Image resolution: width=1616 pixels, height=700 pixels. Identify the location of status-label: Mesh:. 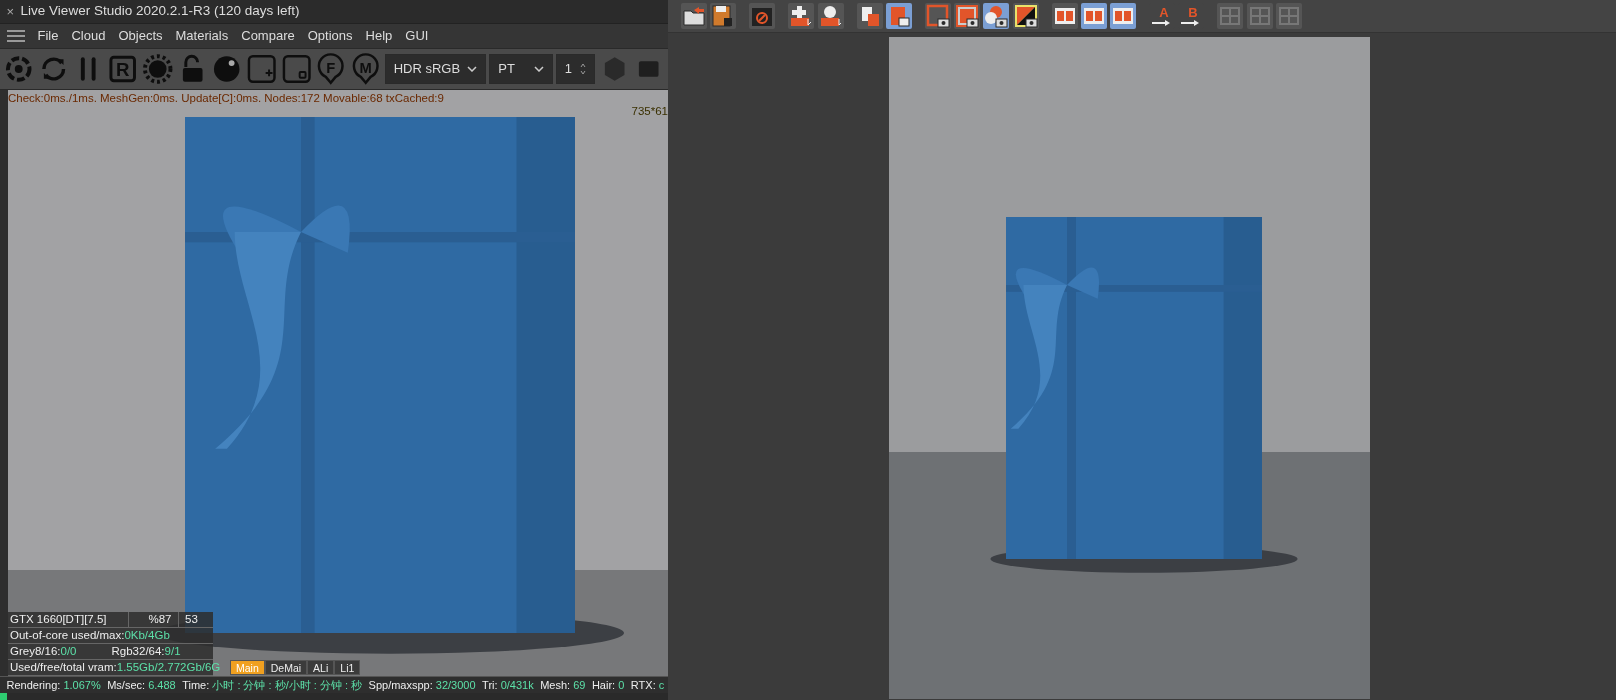
(556, 685).